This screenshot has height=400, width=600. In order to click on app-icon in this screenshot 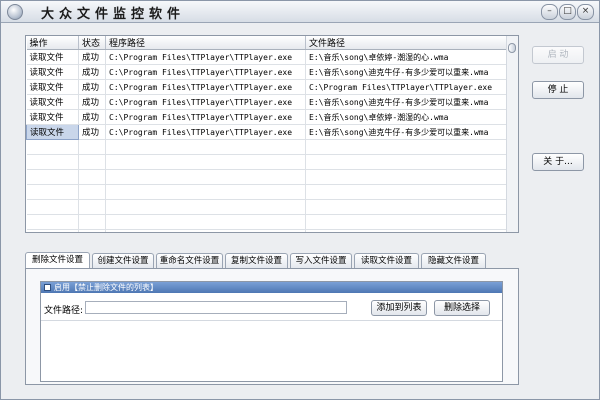, I will do `click(15, 12)`.